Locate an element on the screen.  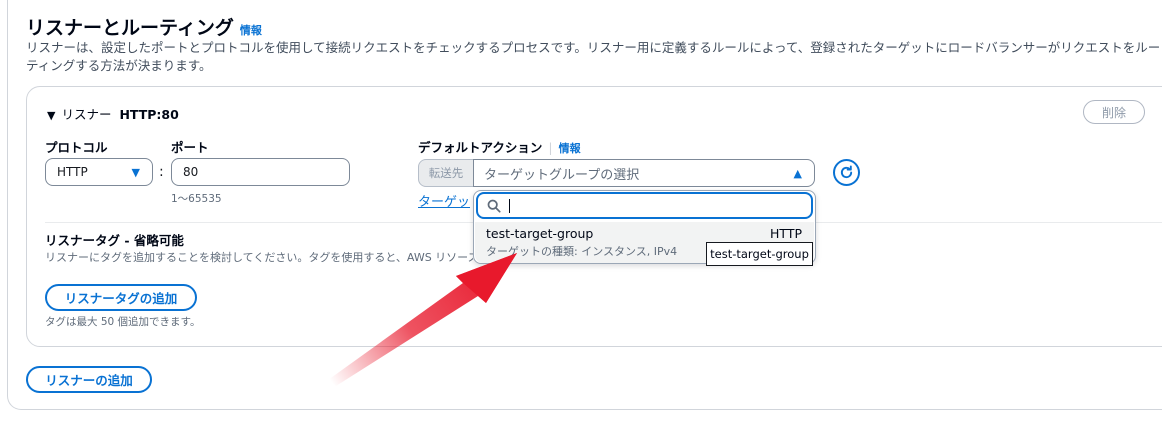
section-title: リスナーとルーティング 情報 is located at coordinates (144, 26).